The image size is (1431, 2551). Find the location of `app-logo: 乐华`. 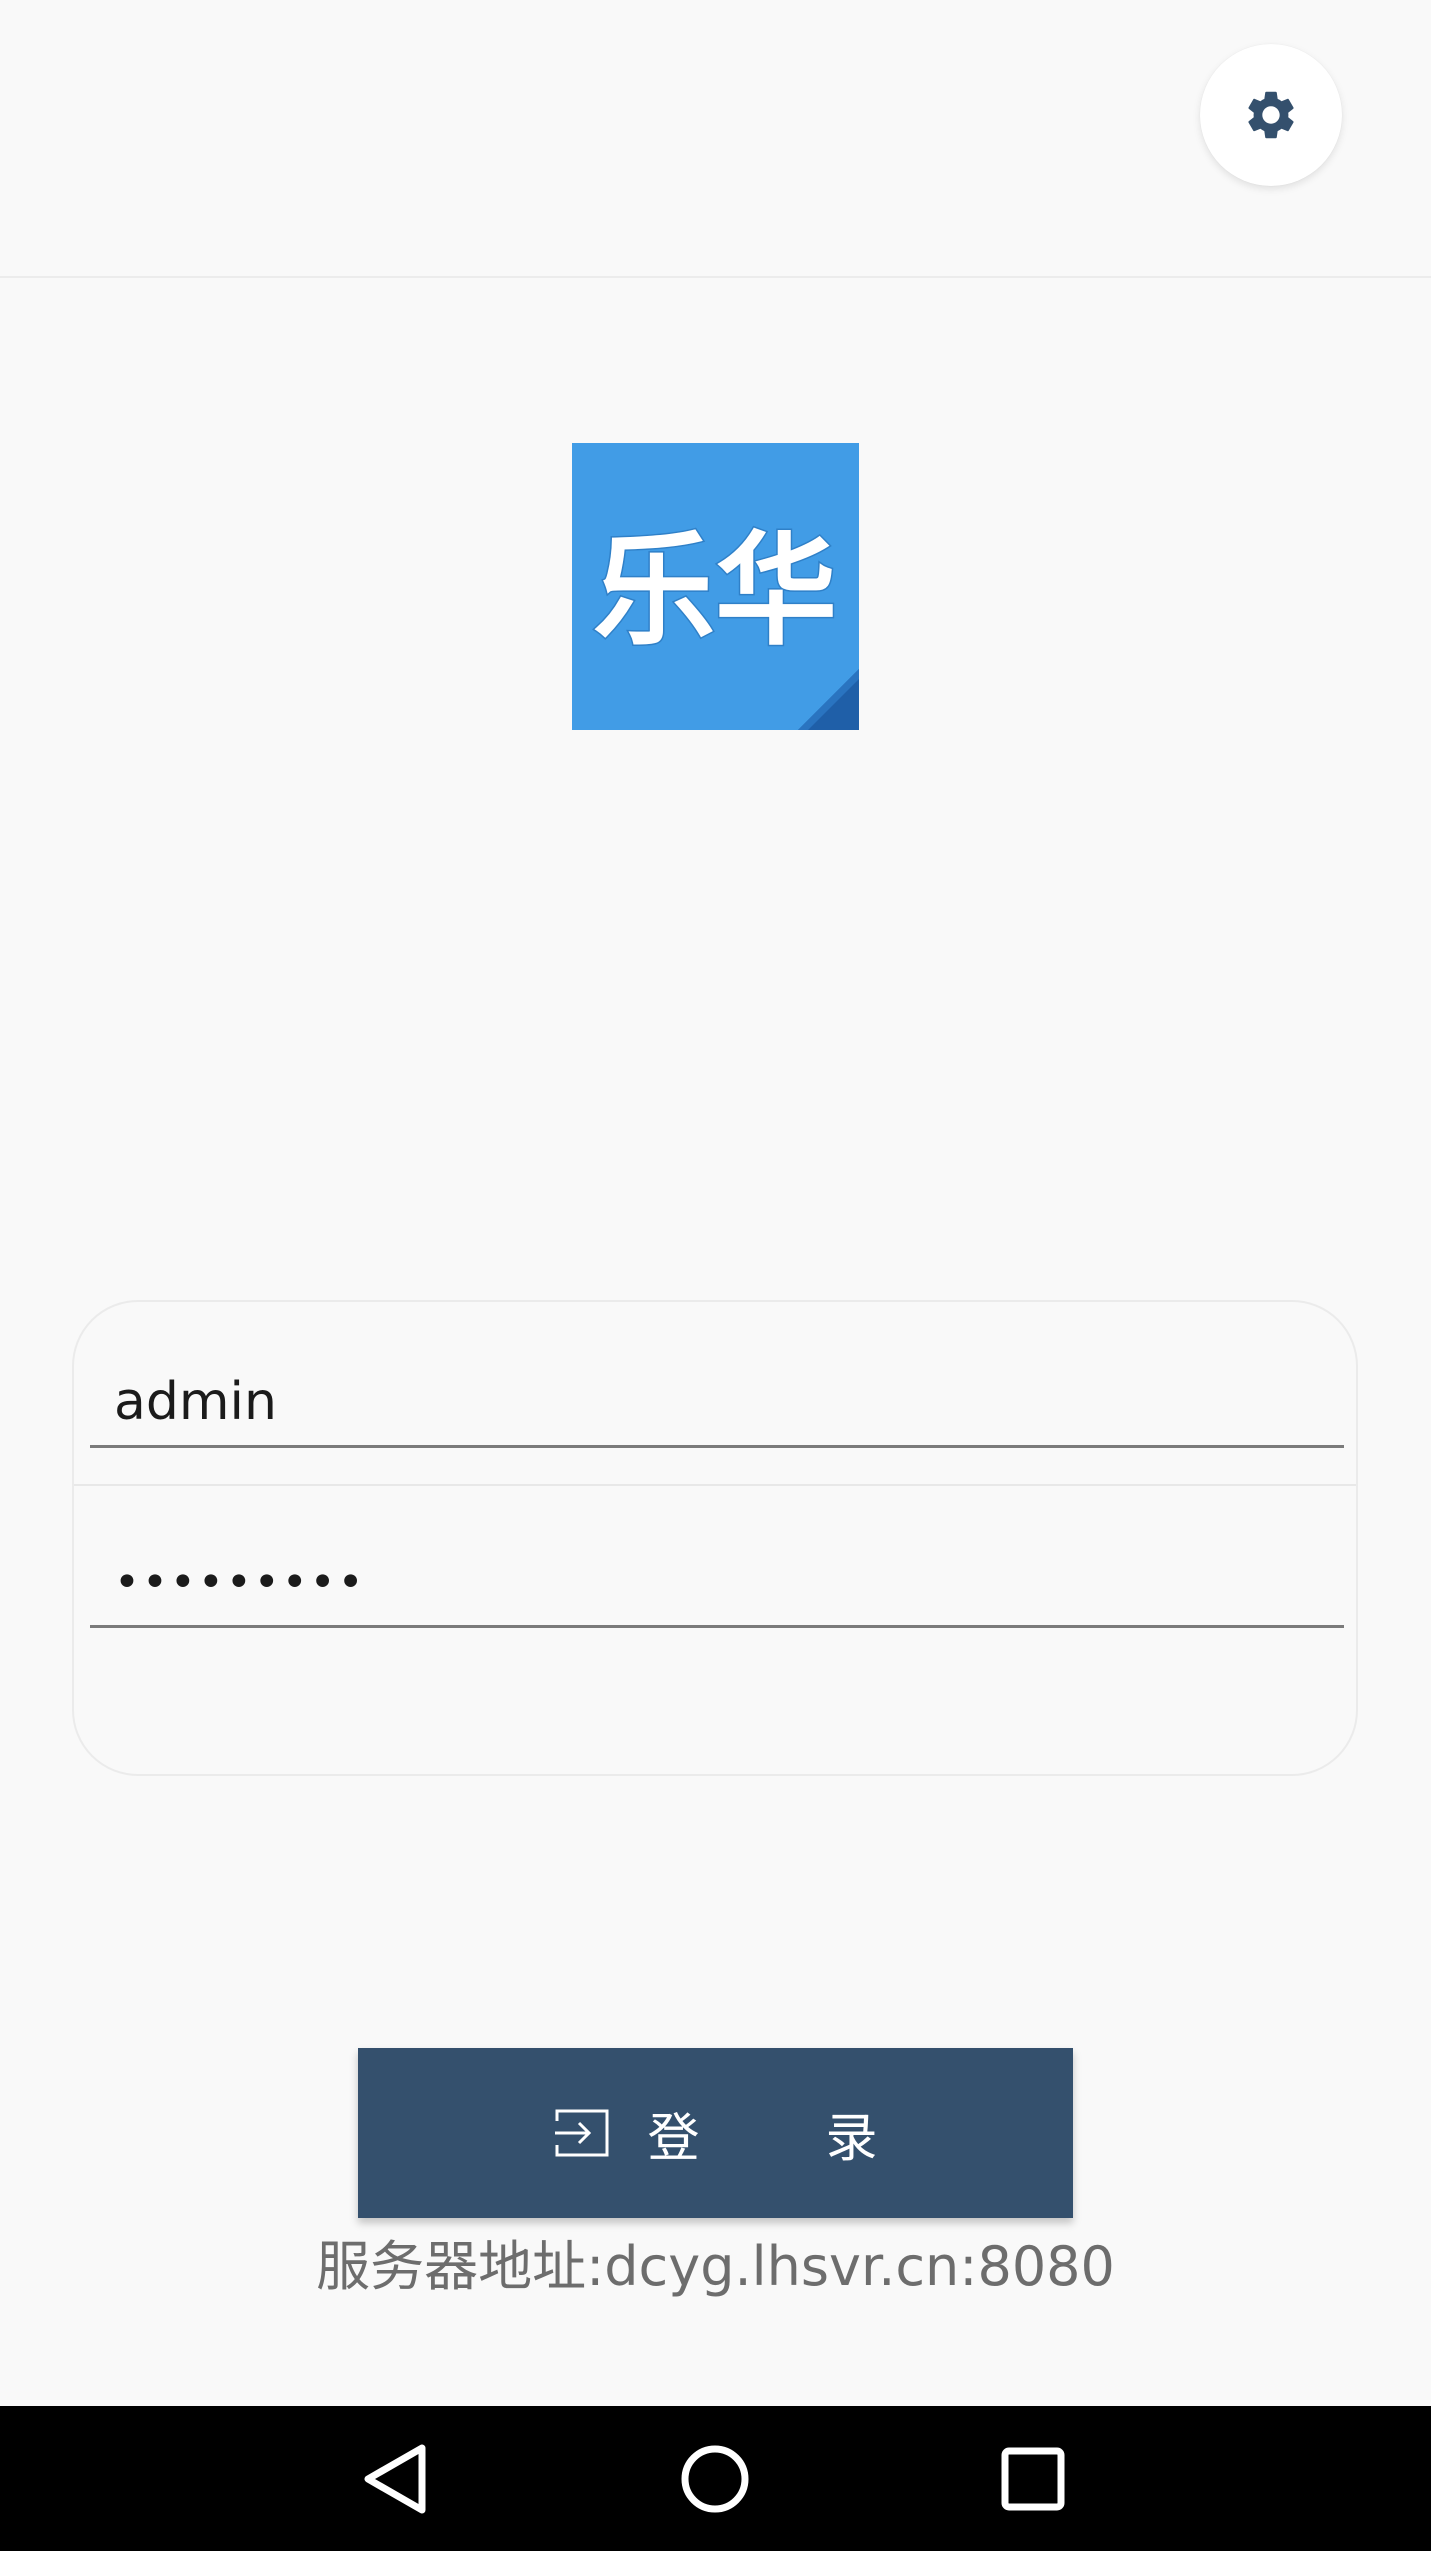

app-logo: 乐华 is located at coordinates (715, 586).